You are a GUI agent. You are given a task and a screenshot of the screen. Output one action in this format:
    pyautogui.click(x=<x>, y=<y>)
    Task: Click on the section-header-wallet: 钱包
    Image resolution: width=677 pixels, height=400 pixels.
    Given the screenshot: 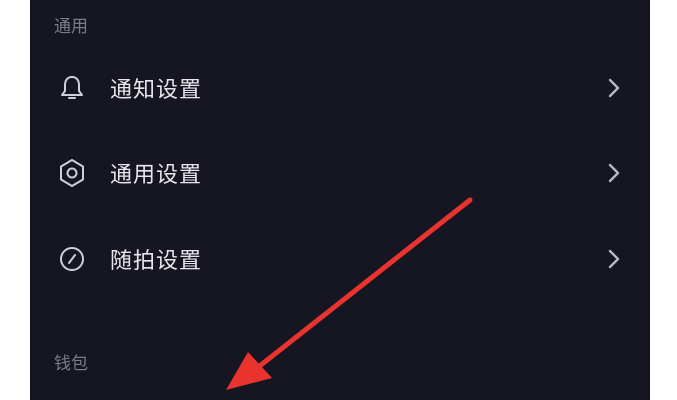 What is the action you would take?
    pyautogui.click(x=71, y=364)
    